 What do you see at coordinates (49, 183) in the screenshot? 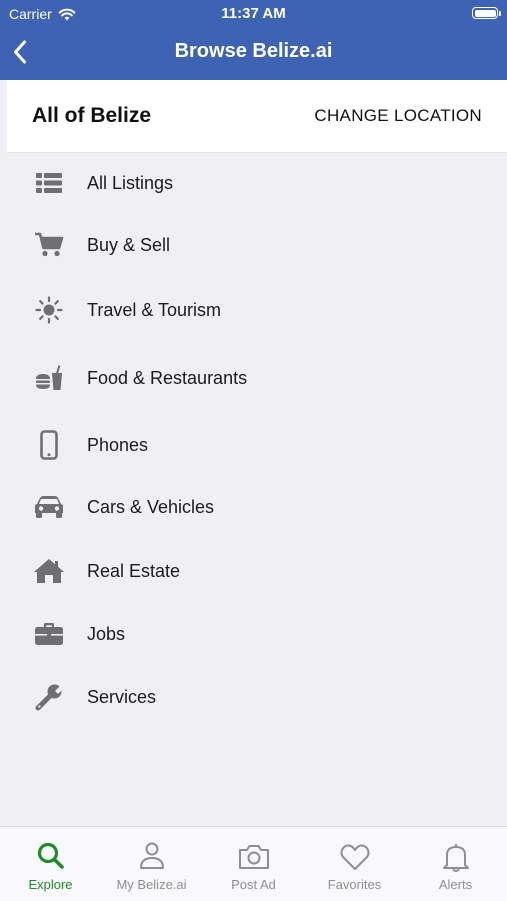
I see `list-icon` at bounding box center [49, 183].